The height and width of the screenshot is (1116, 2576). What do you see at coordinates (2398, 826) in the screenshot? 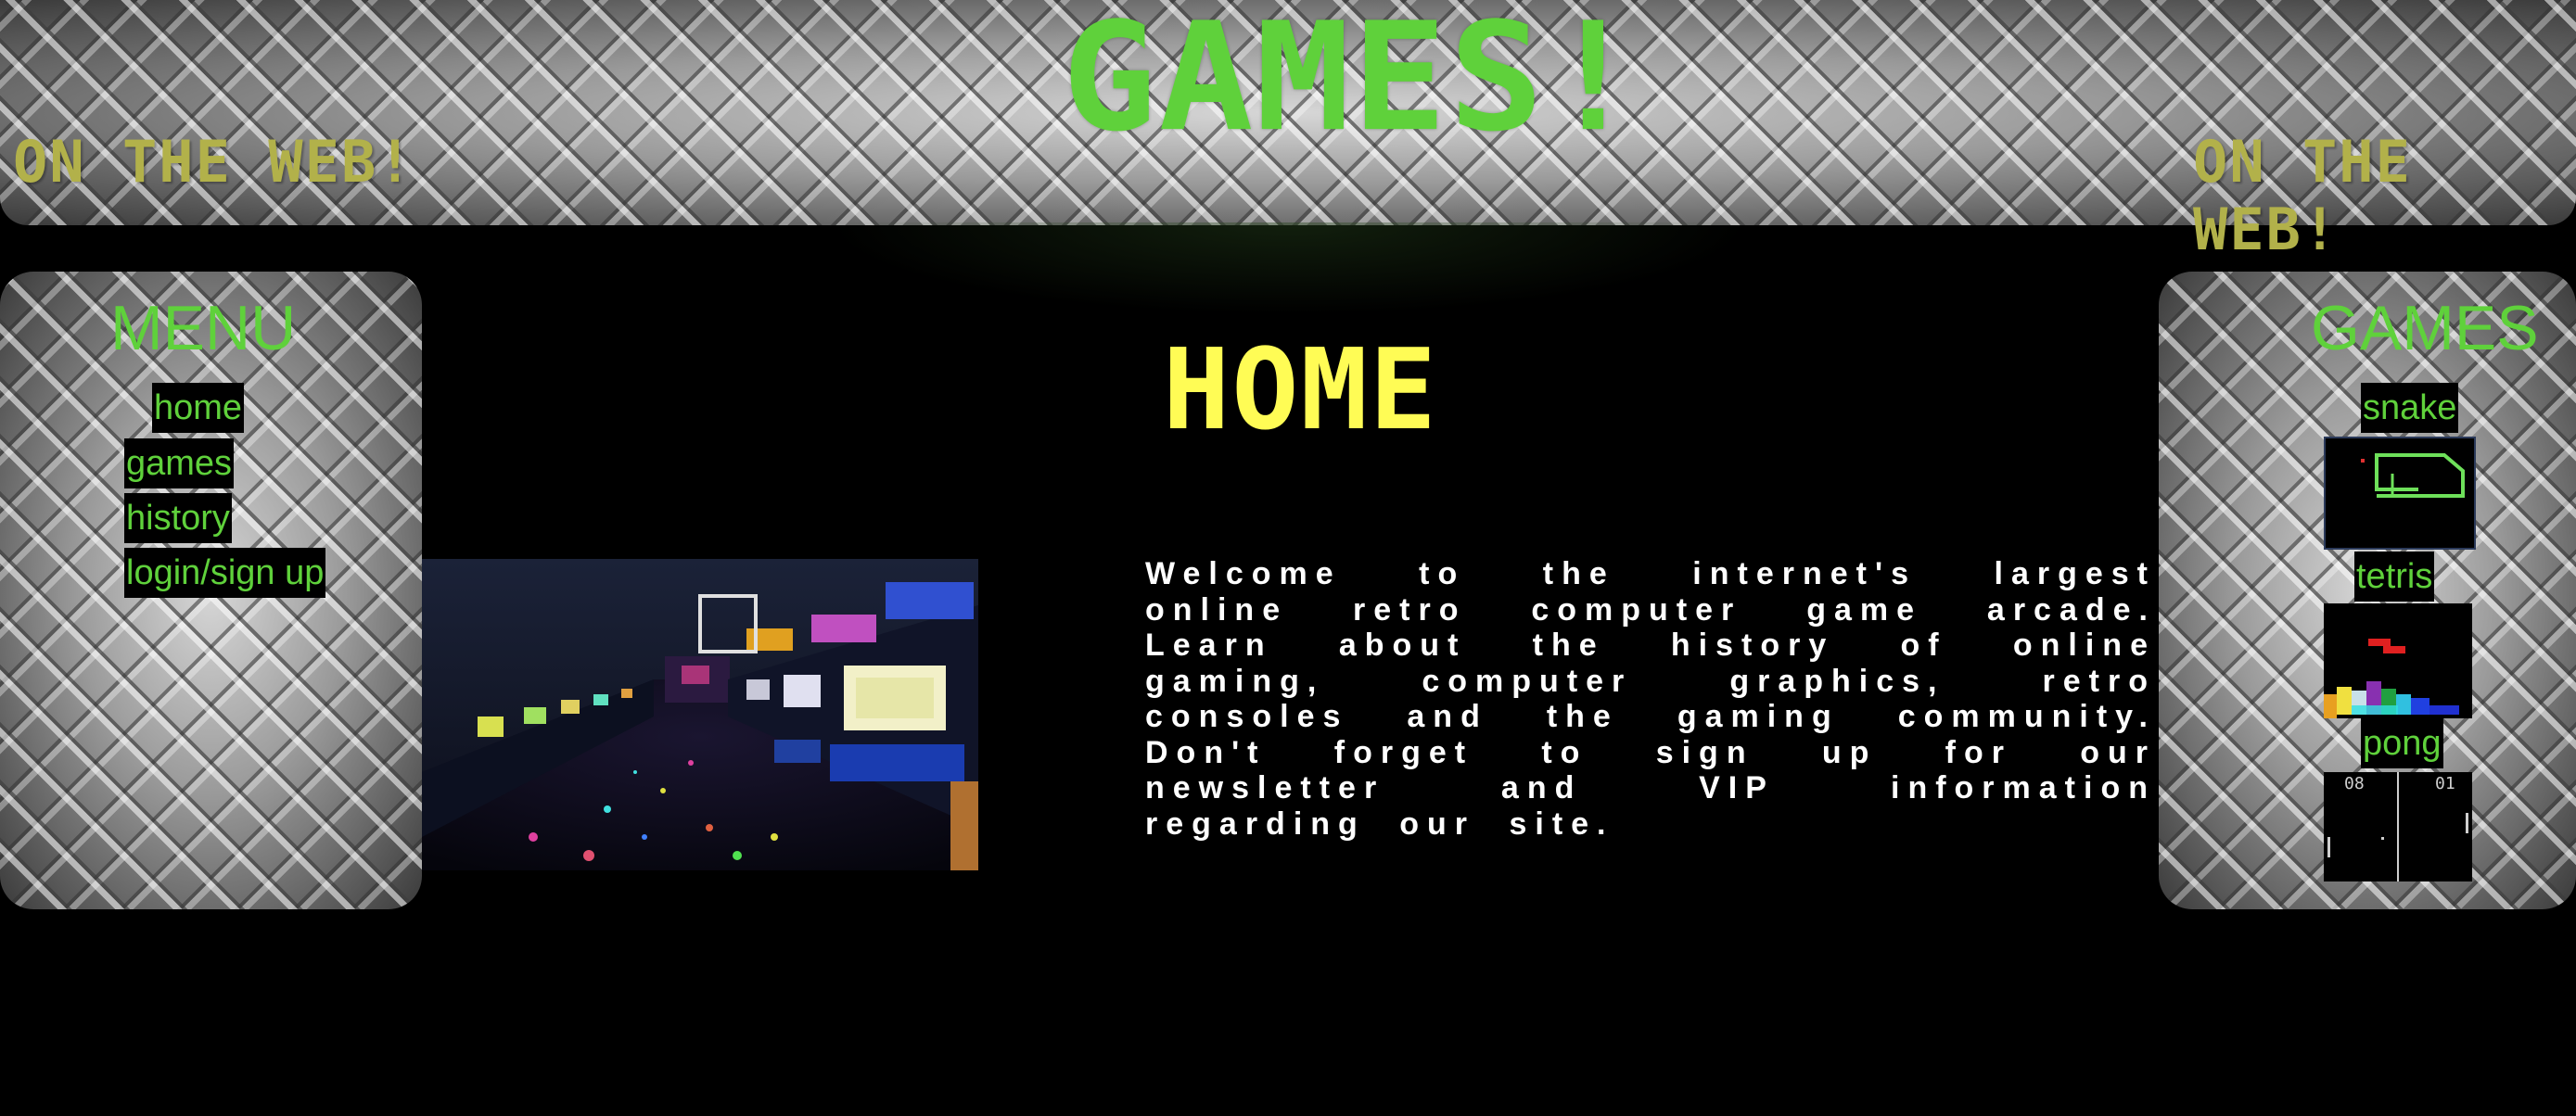
I see `pong-thumbnail: 08 01` at bounding box center [2398, 826].